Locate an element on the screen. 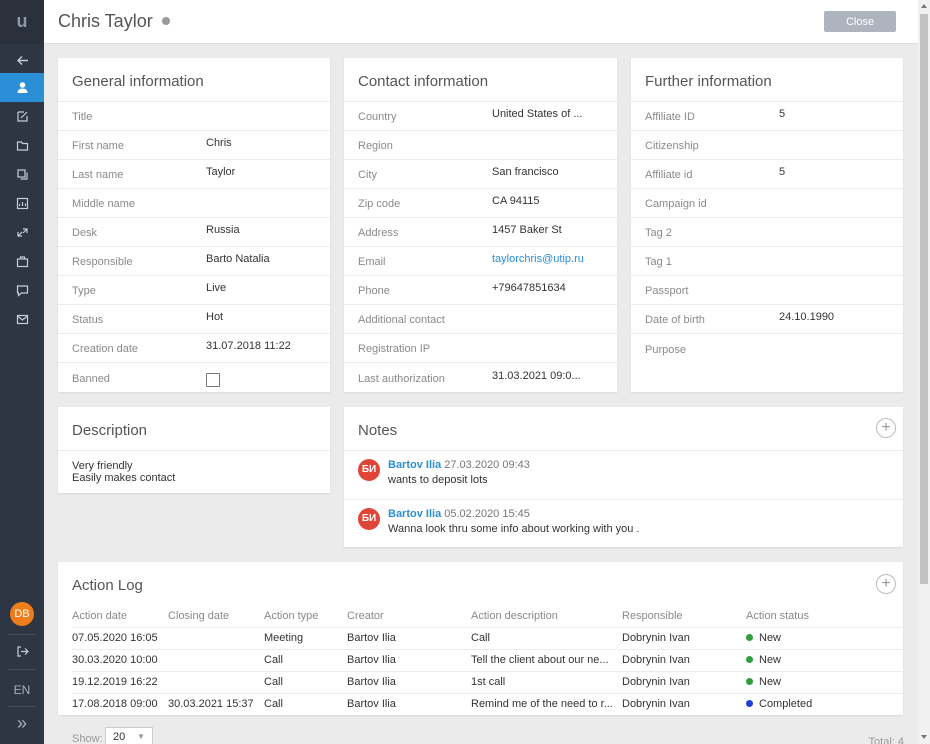 The image size is (930, 744). info-row: Region is located at coordinates (480, 145).